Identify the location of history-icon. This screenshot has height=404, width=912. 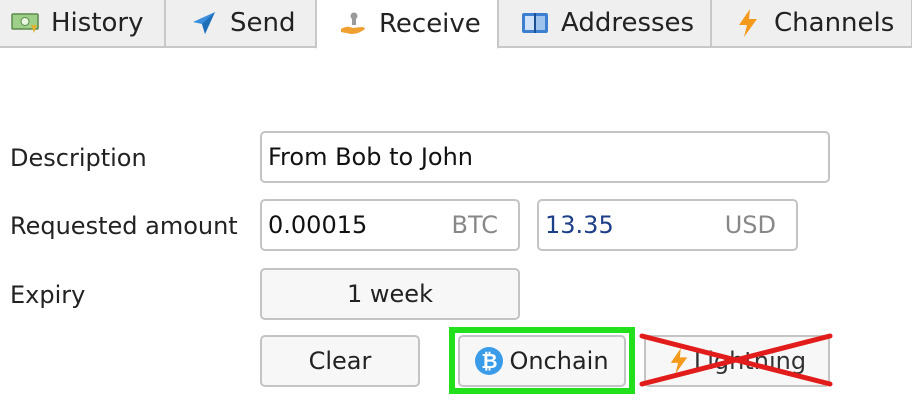
(25, 23).